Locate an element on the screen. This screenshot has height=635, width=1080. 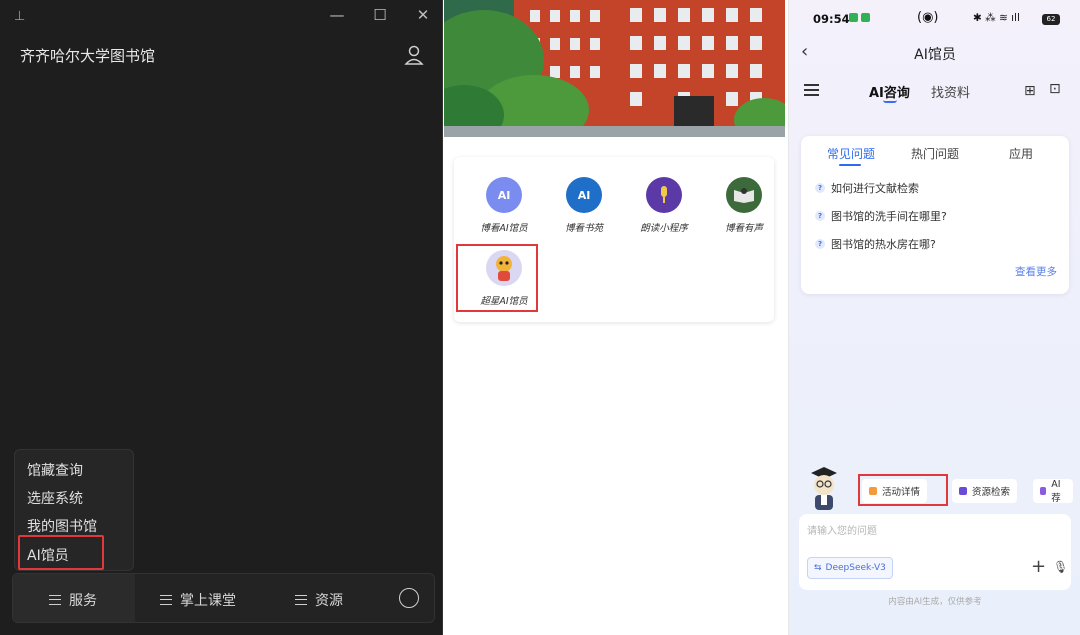
app-label: 博看书苑 is located at coordinates (583, 228).